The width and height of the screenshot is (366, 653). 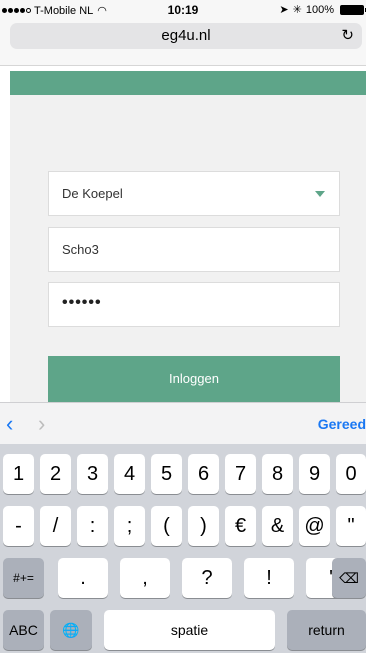 I want to click on chevron-left-icon: ‹, so click(x=9, y=424).